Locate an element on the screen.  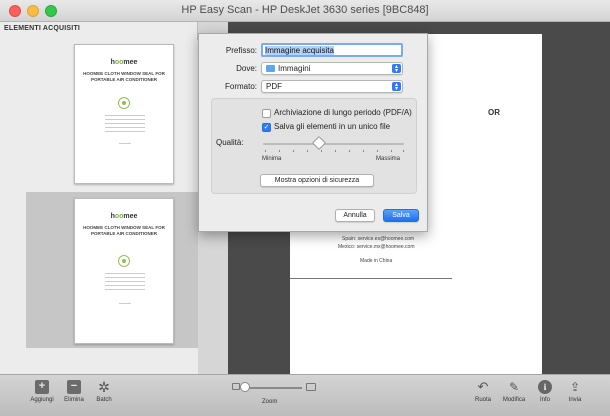
quality-slider-track is located at coordinates (333, 144).